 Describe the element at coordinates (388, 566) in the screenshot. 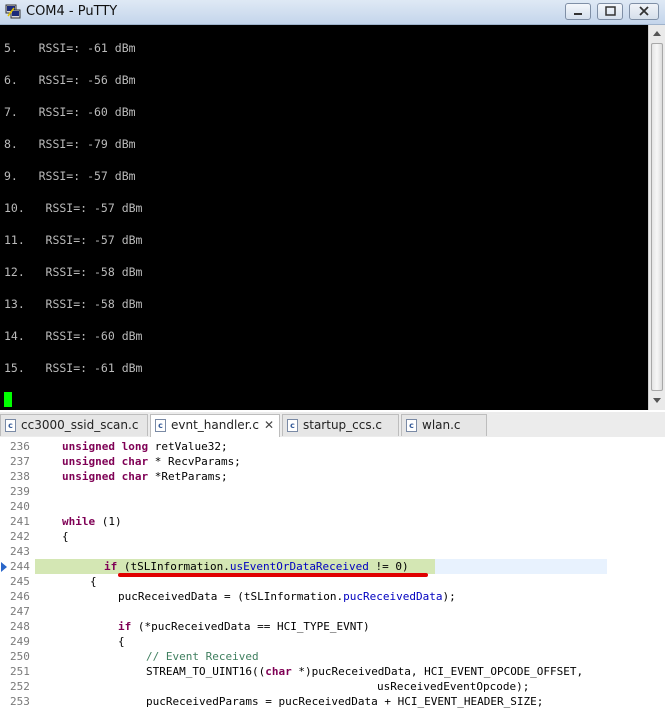

I see `code-text: != 0)` at that location.